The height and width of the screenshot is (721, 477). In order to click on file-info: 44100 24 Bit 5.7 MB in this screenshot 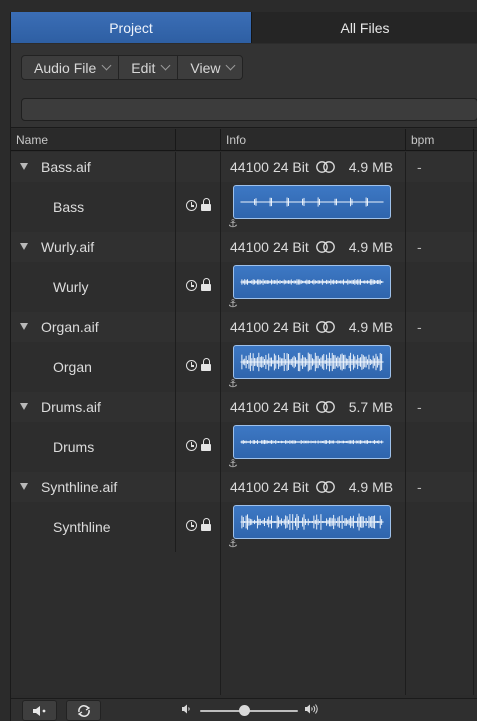, I will do `click(311, 407)`.